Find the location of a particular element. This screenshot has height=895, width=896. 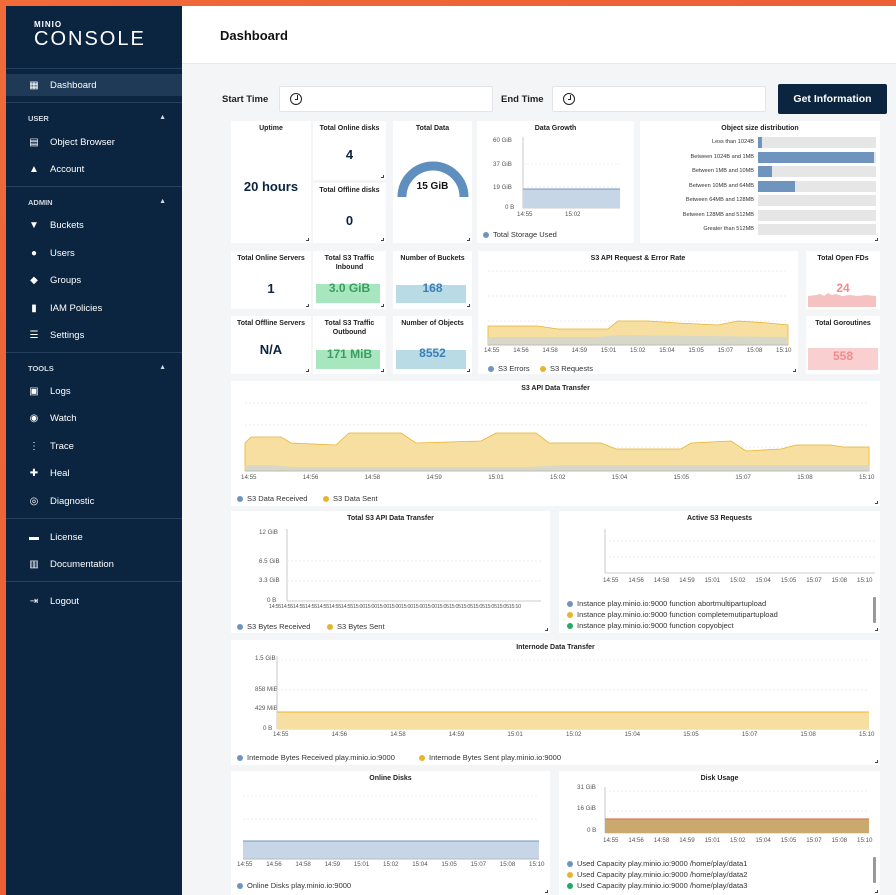

uptime-value: 20 hours is located at coordinates (271, 186).